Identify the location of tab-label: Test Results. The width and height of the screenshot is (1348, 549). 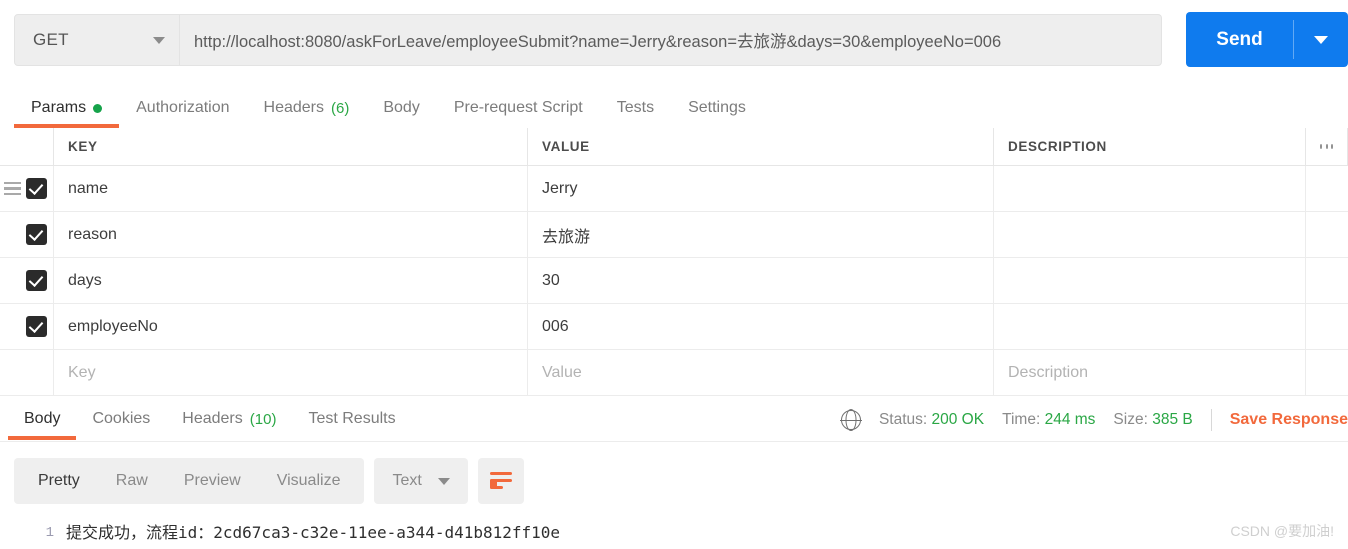
(352, 418).